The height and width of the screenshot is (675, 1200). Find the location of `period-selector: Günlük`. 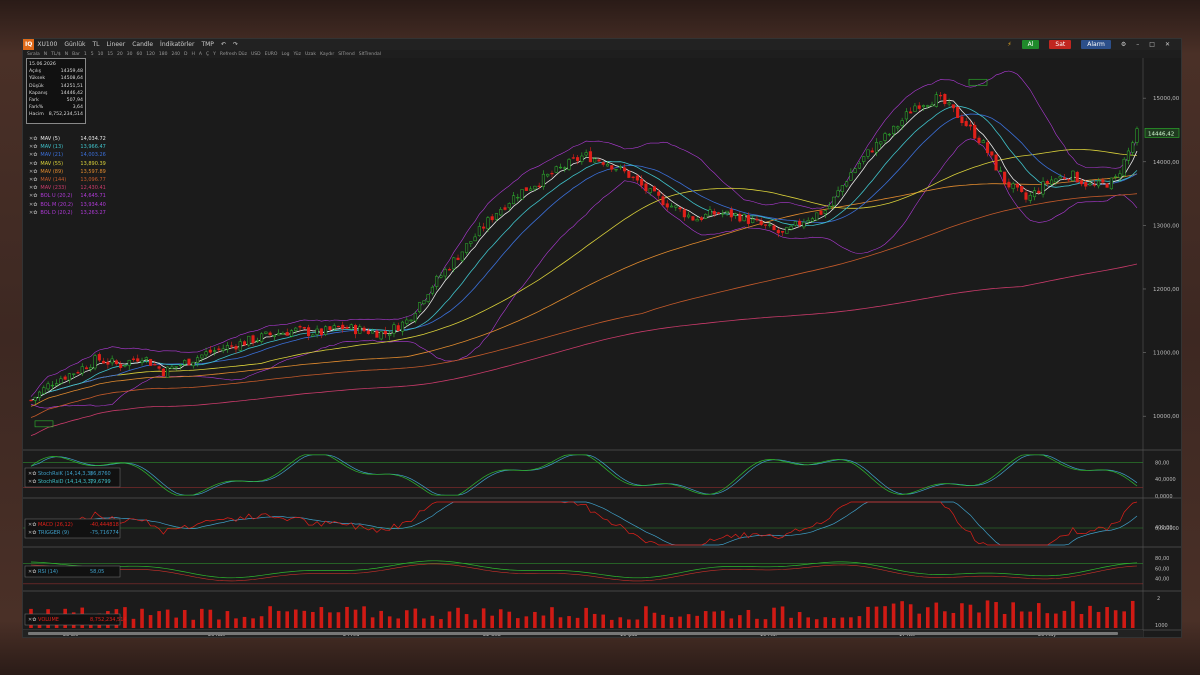

period-selector: Günlük is located at coordinates (74, 44).